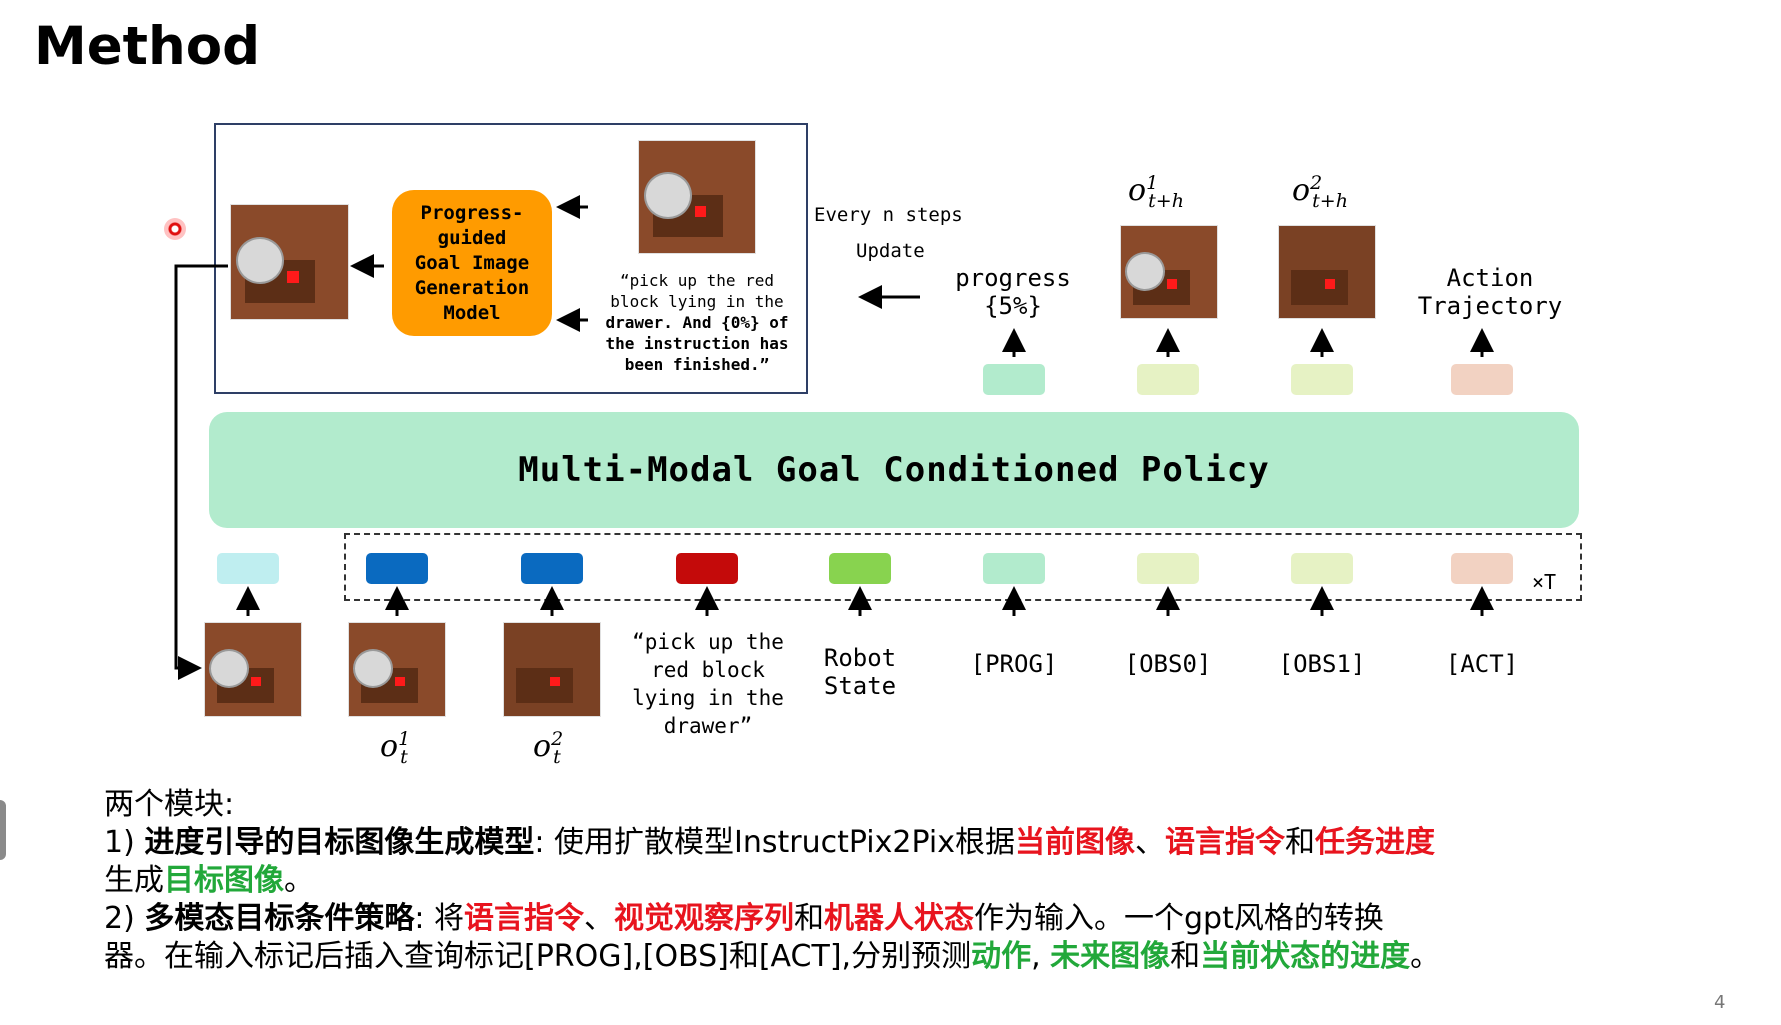  Describe the element at coordinates (209, 880) in the screenshot. I see `item1-line2: 生成目标图像。` at that location.